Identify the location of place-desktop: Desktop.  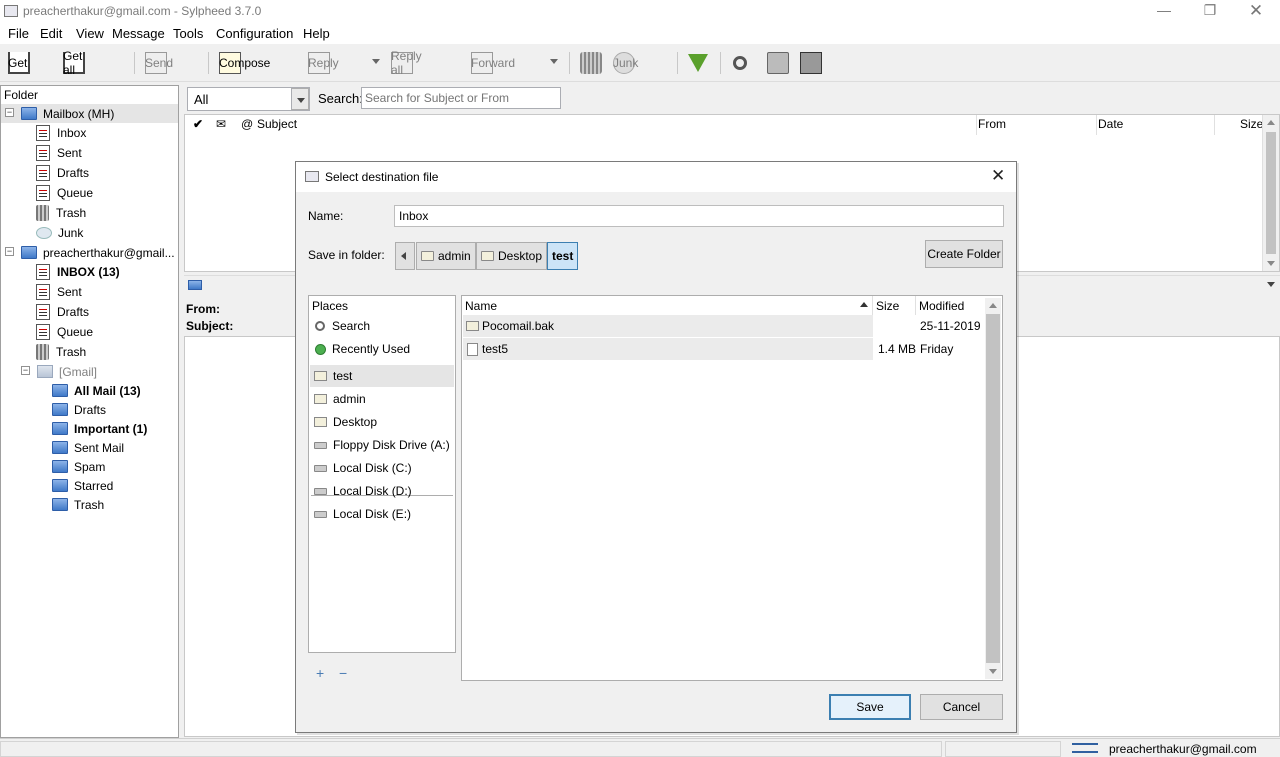
(382, 422).